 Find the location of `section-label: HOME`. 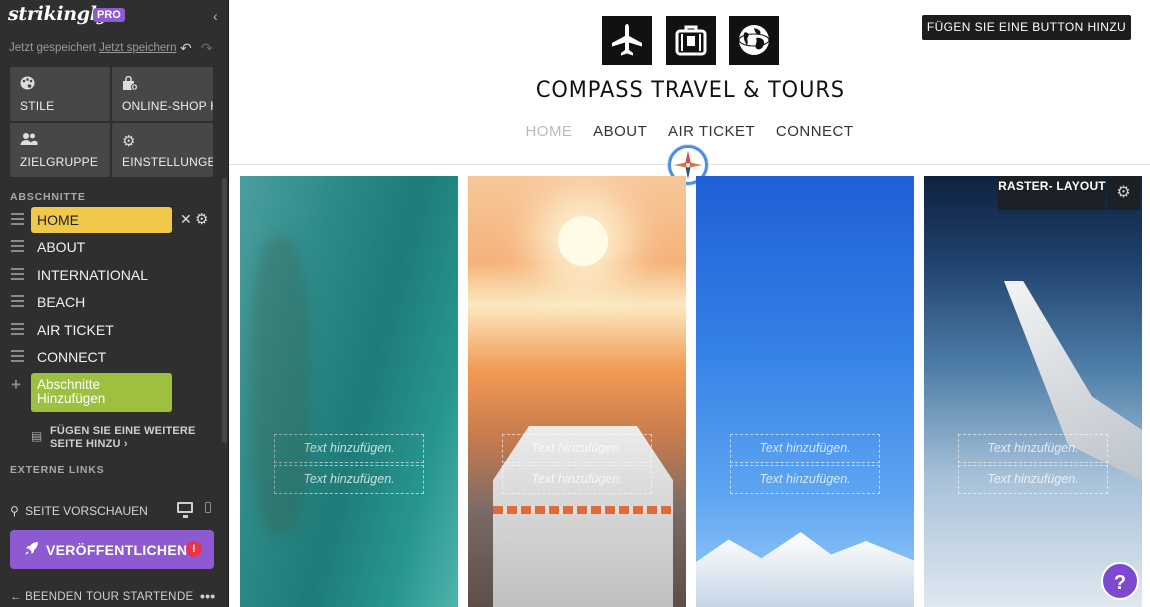

section-label: HOME is located at coordinates (58, 220).